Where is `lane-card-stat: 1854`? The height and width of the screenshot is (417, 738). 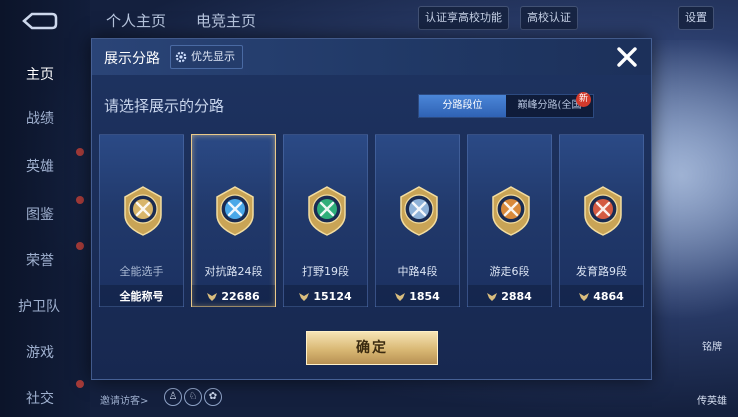
lane-card-stat: 1854 is located at coordinates (417, 296).